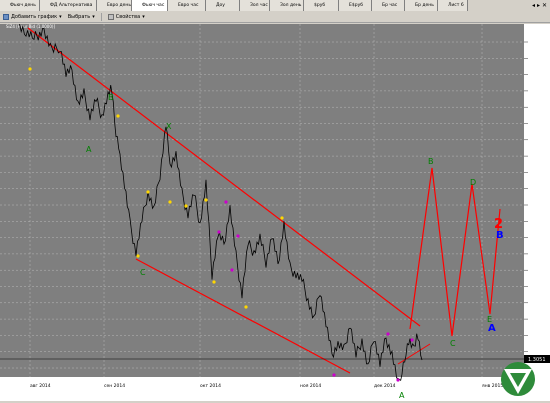 This screenshot has height=403, width=550. I want to click on sheet-tab: Евро час, so click(187, 5).